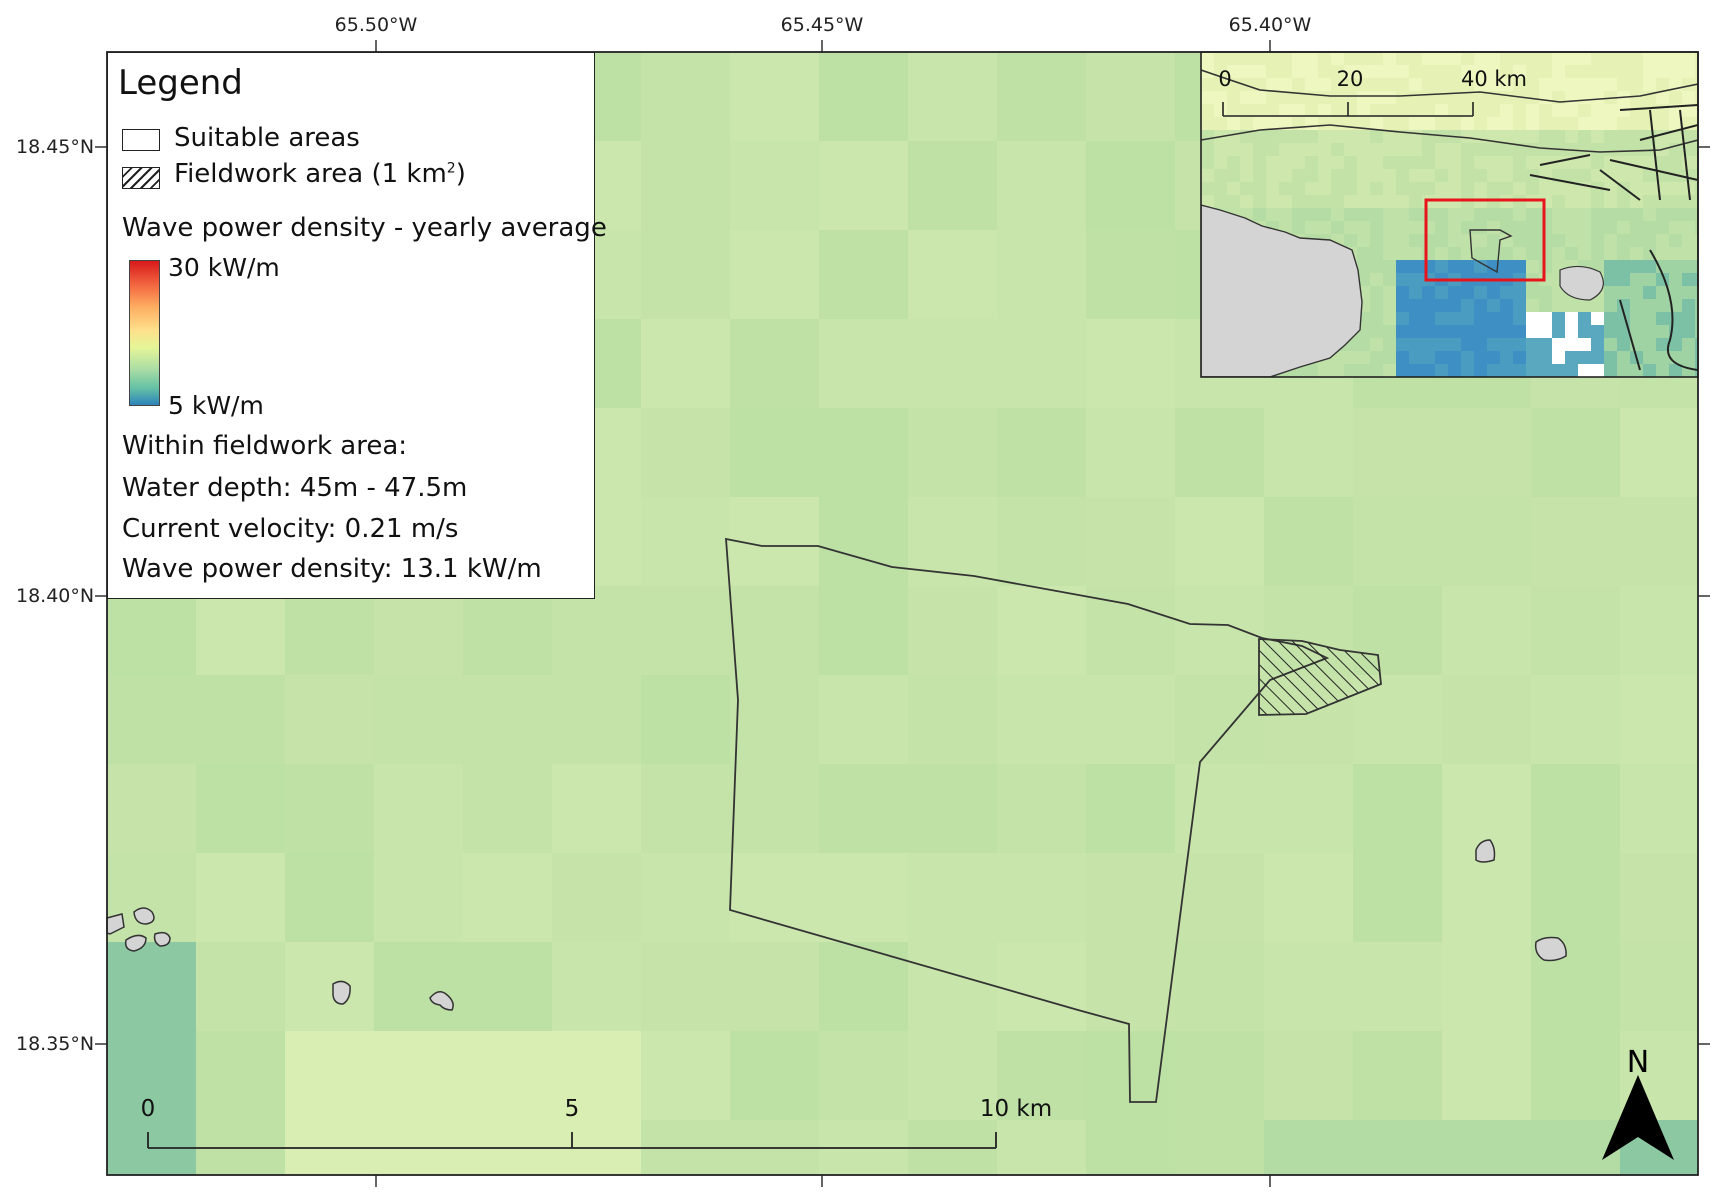 This screenshot has height=1195, width=1725. What do you see at coordinates (822, 25) in the screenshot?
I see `longitude-label: 65.45°W` at bounding box center [822, 25].